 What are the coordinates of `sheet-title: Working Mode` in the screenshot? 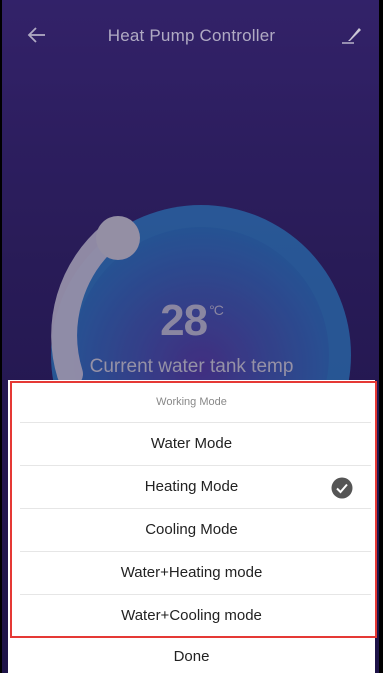 It's located at (191, 402).